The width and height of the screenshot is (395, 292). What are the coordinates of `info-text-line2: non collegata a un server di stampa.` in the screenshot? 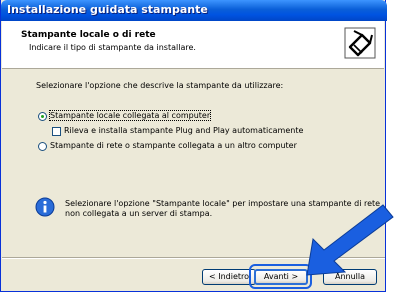 It's located at (139, 213).